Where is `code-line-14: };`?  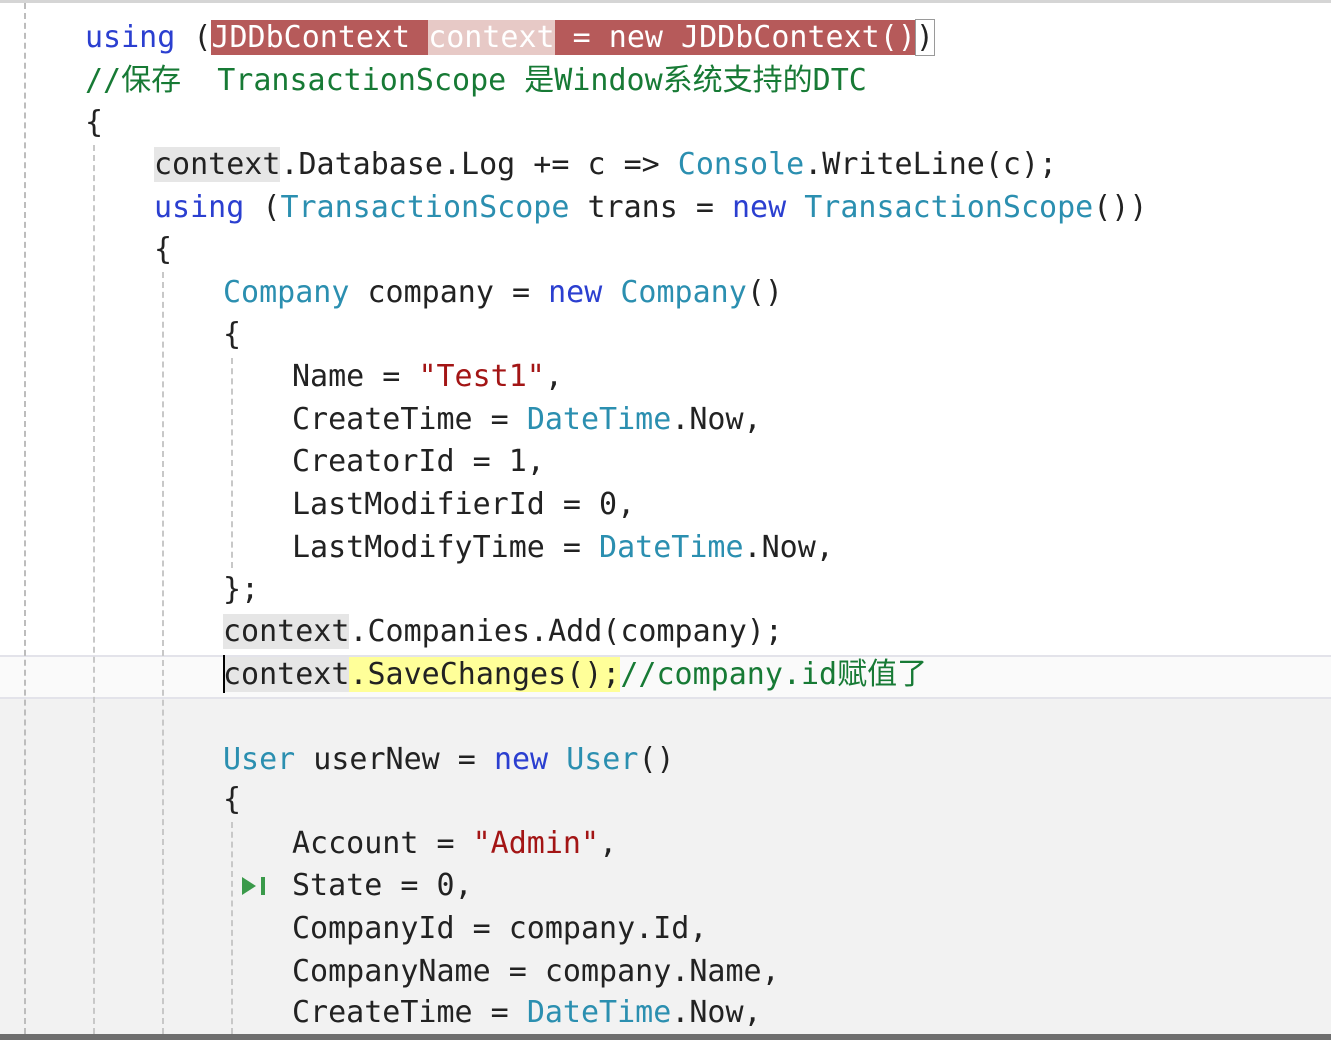
code-line-14: }; is located at coordinates (241, 590).